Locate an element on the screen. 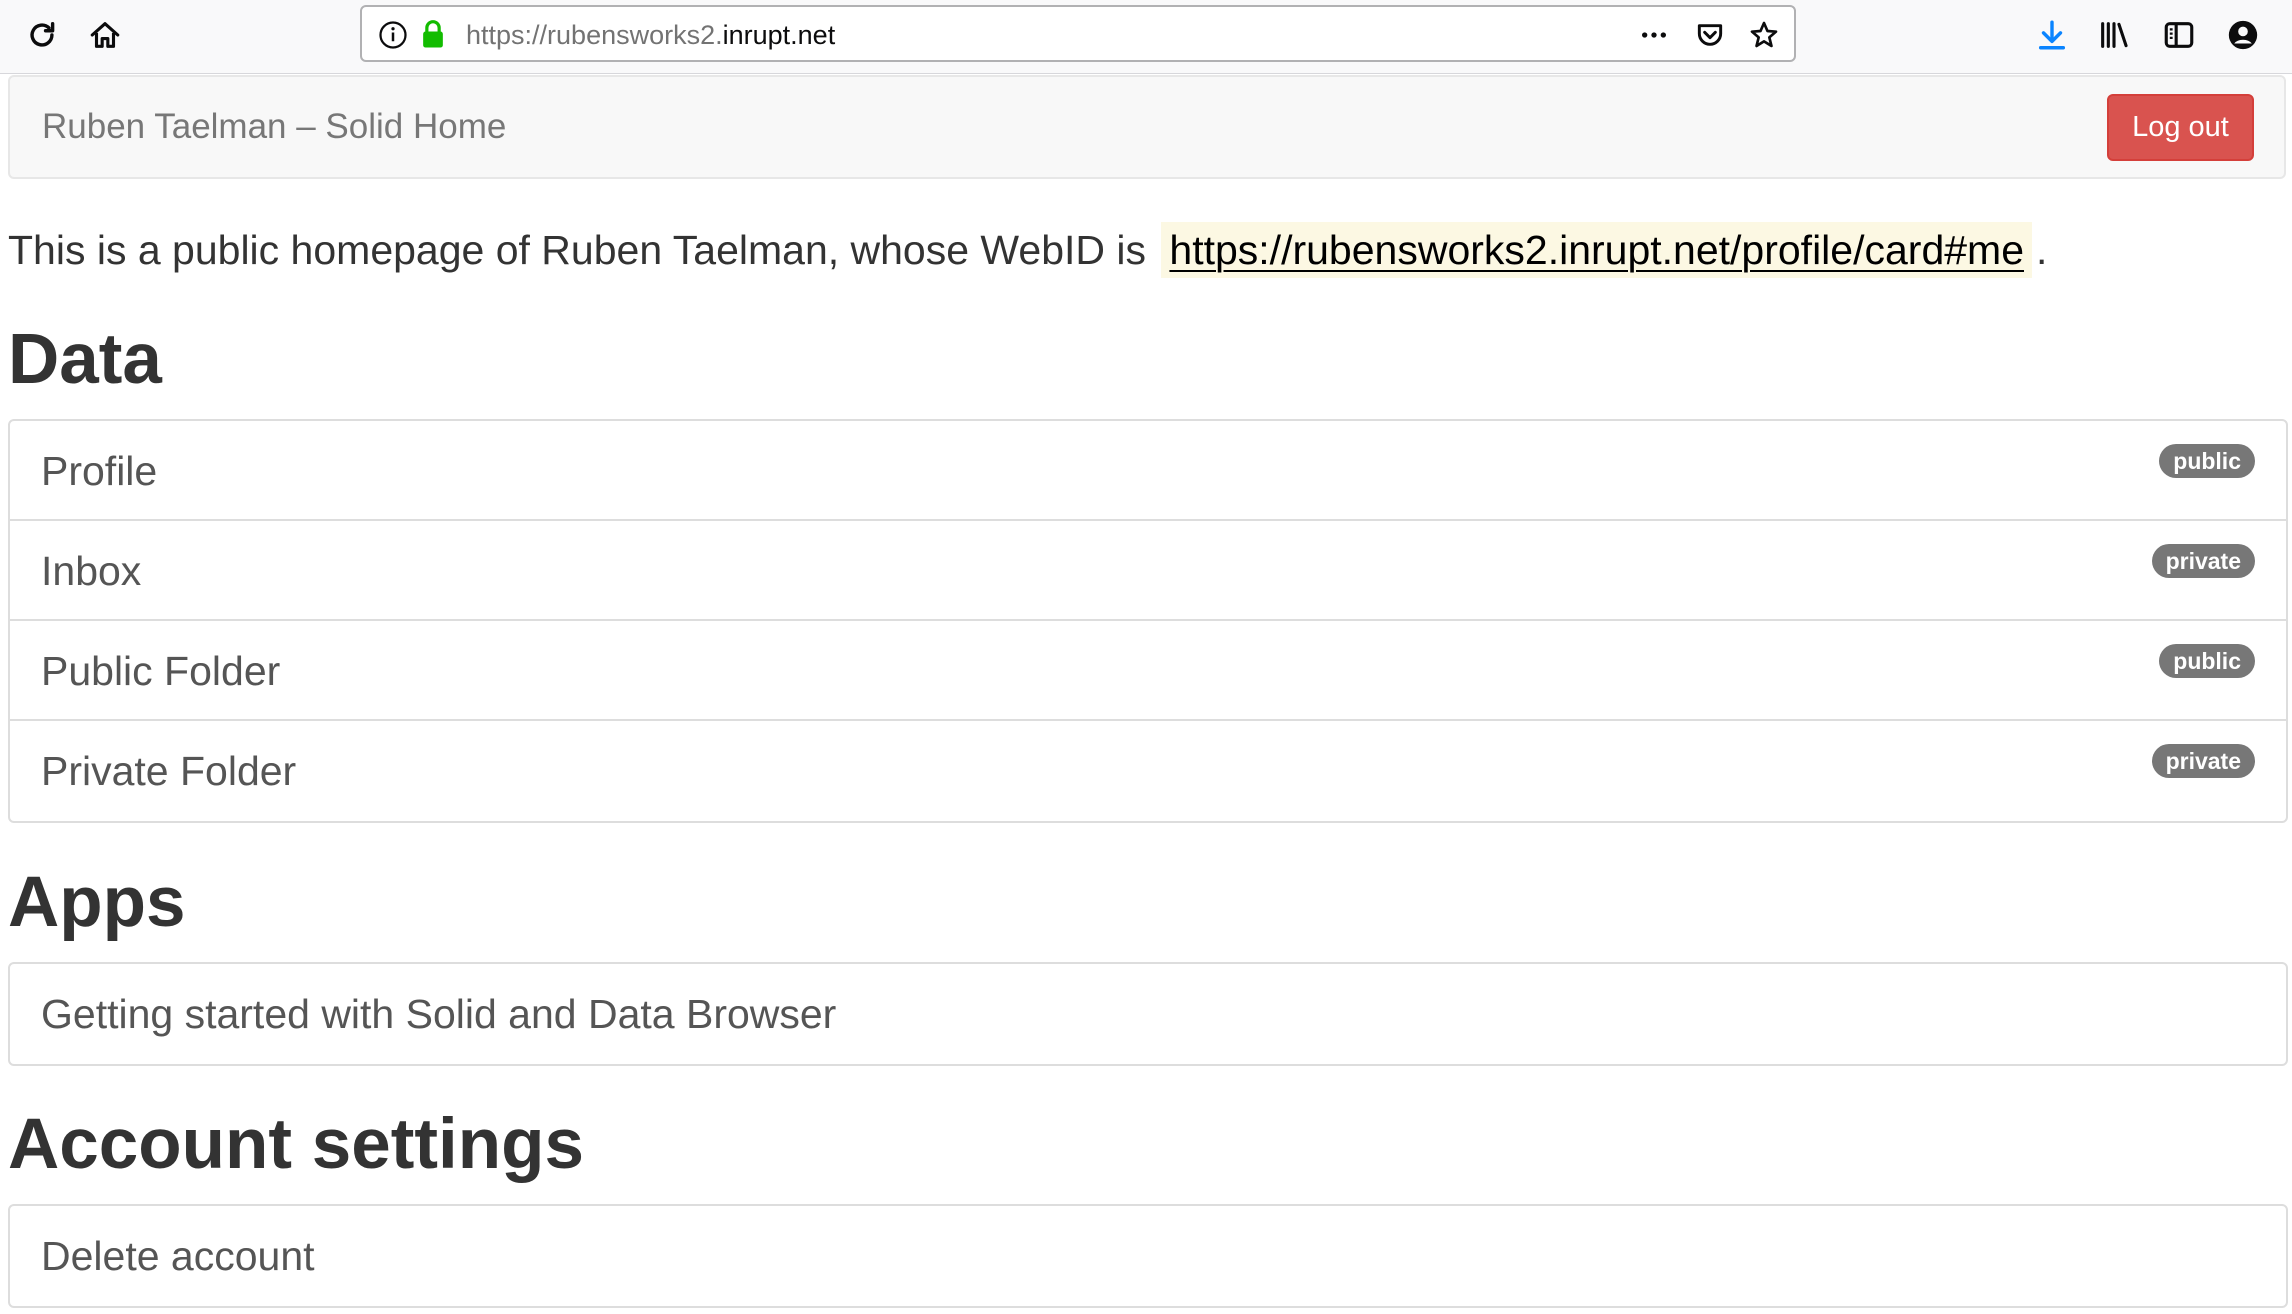 The image size is (2292, 1314). list-item-label: Public Folder is located at coordinates (161, 671).